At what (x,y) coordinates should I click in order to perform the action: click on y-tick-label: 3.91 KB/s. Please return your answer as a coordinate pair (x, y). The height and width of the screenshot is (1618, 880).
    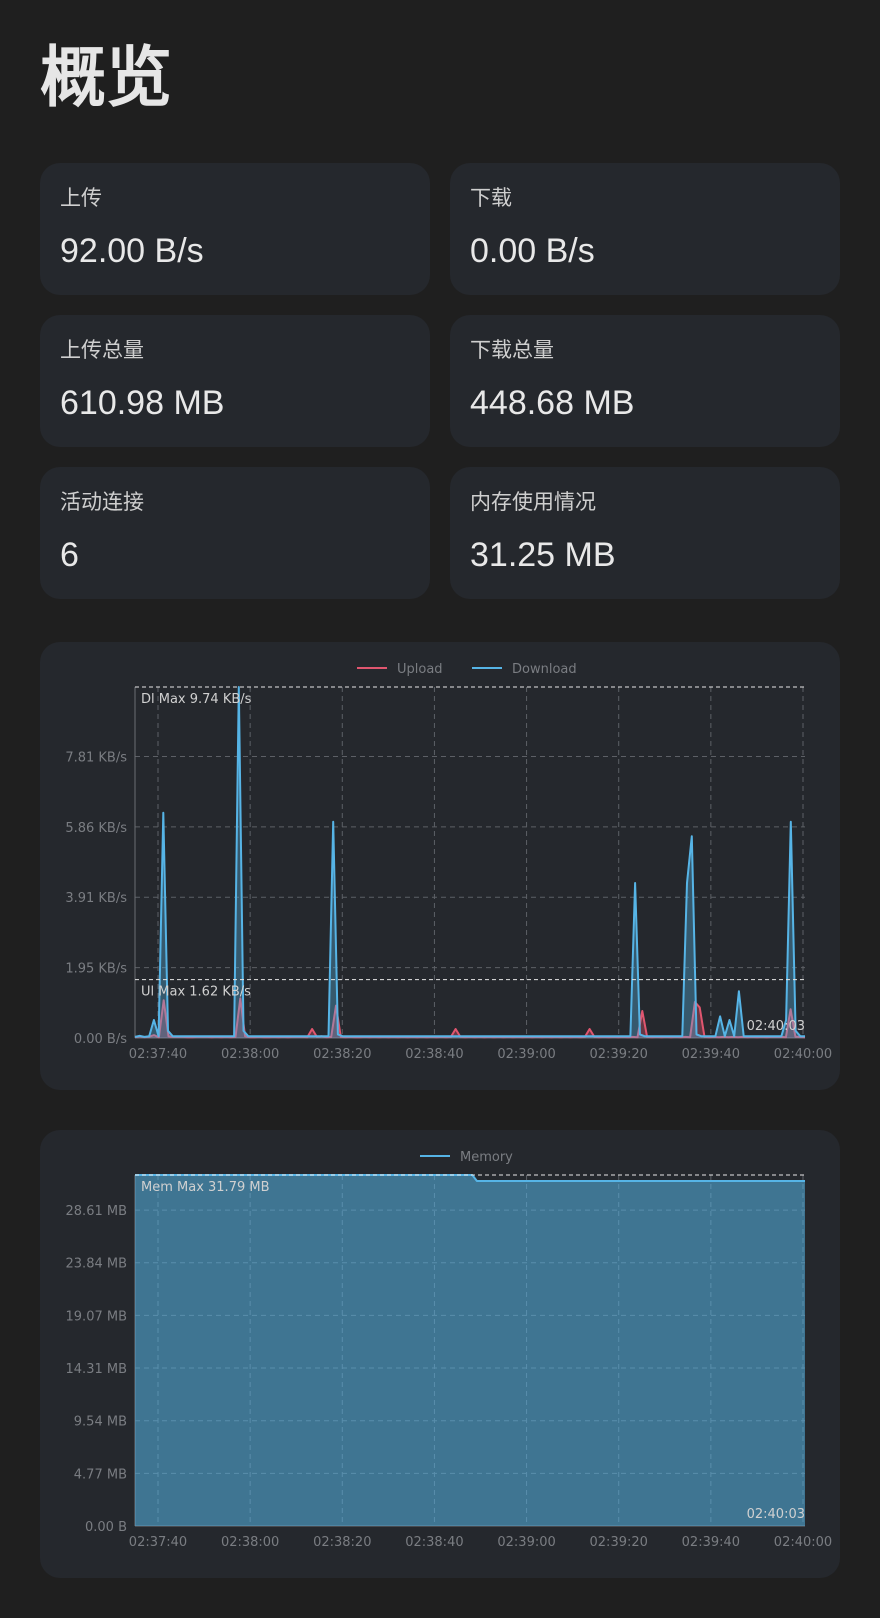
    Looking at the image, I should click on (96, 898).